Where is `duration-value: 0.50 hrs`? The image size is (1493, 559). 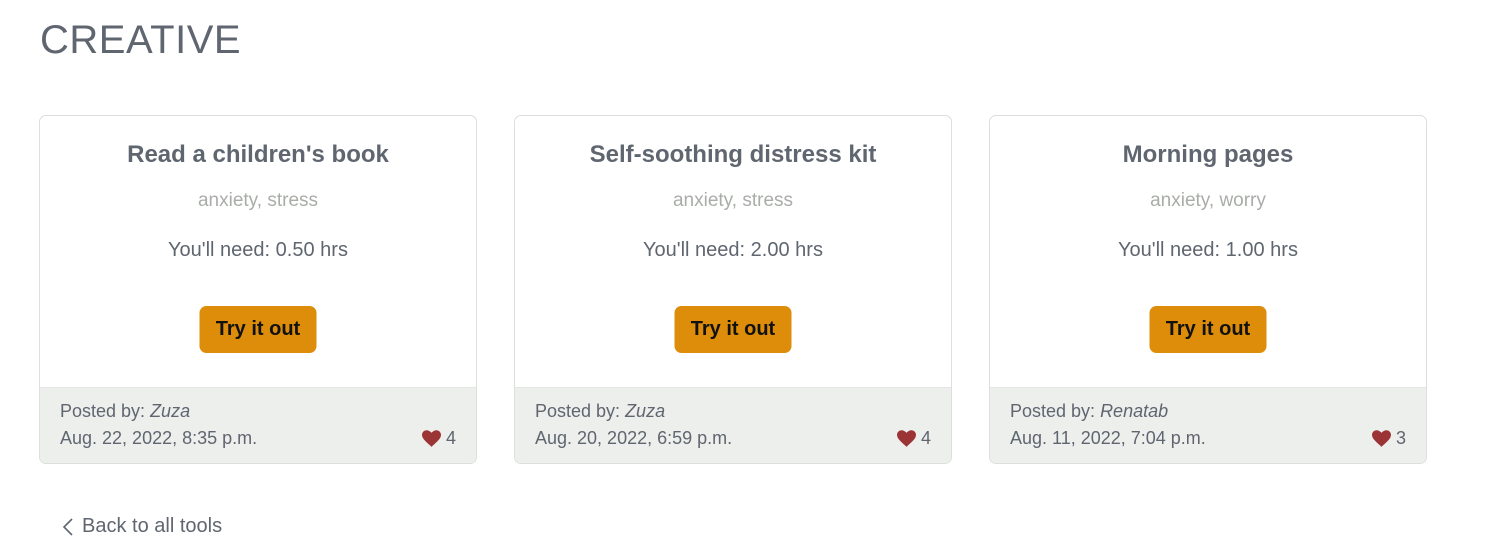 duration-value: 0.50 hrs is located at coordinates (311, 250).